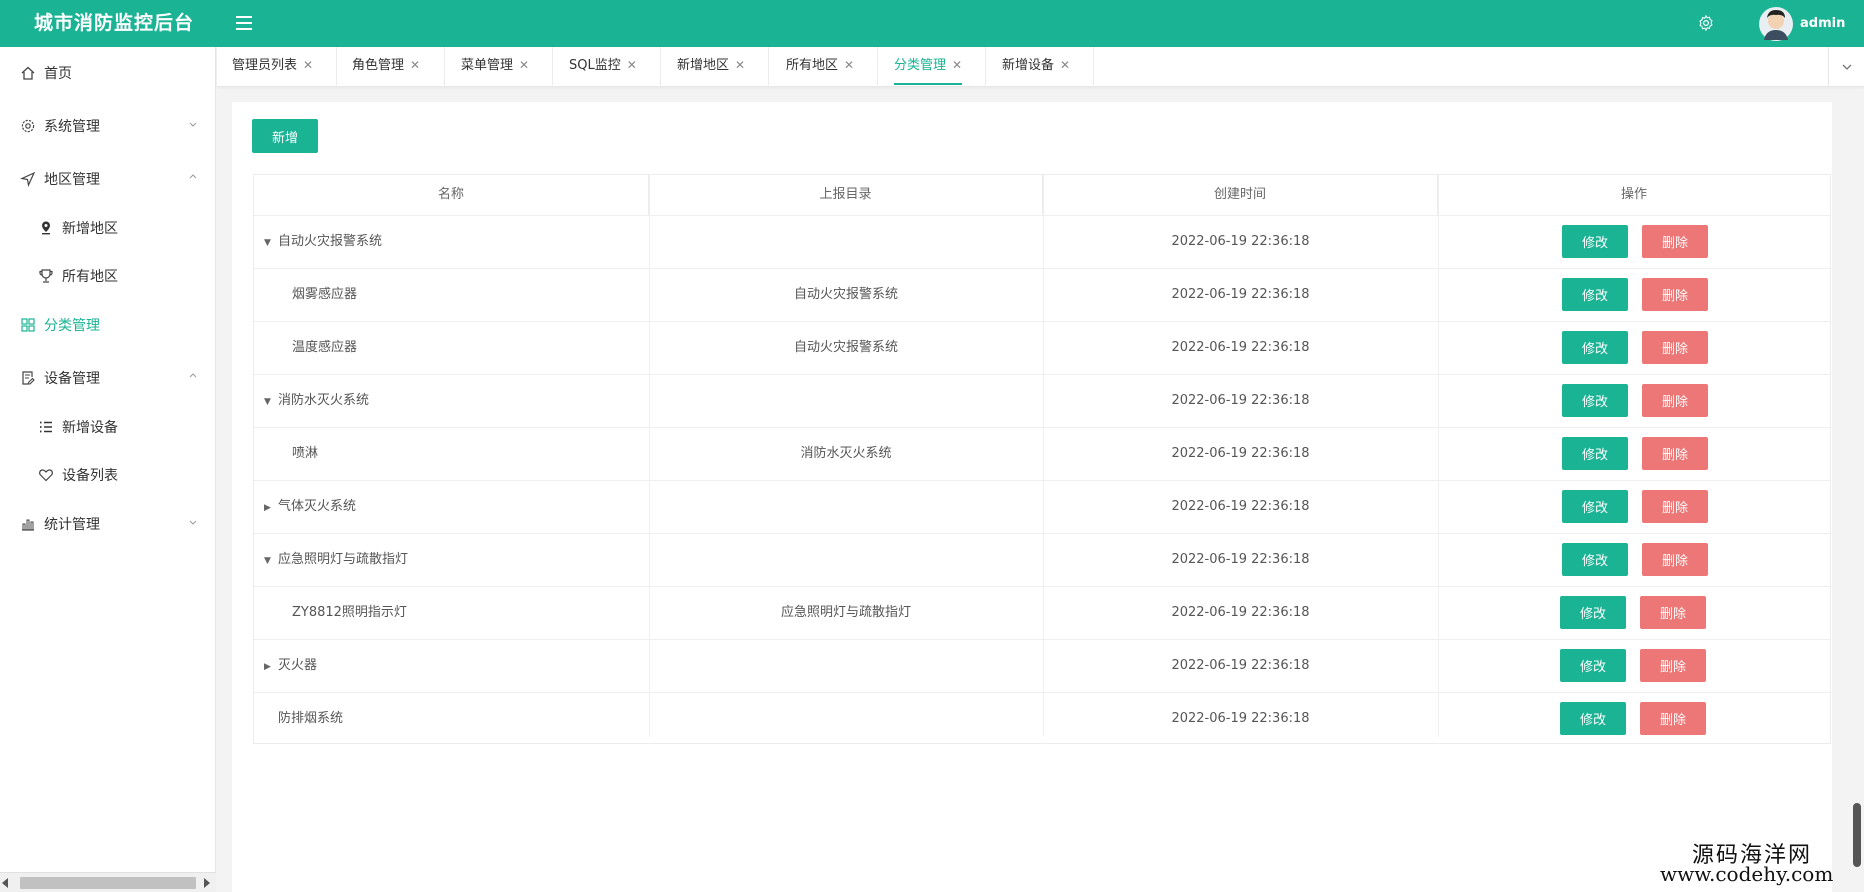 The image size is (1864, 892). Describe the element at coordinates (310, 507) in the screenshot. I see `row-name: ▶ 气体灭火系统` at that location.